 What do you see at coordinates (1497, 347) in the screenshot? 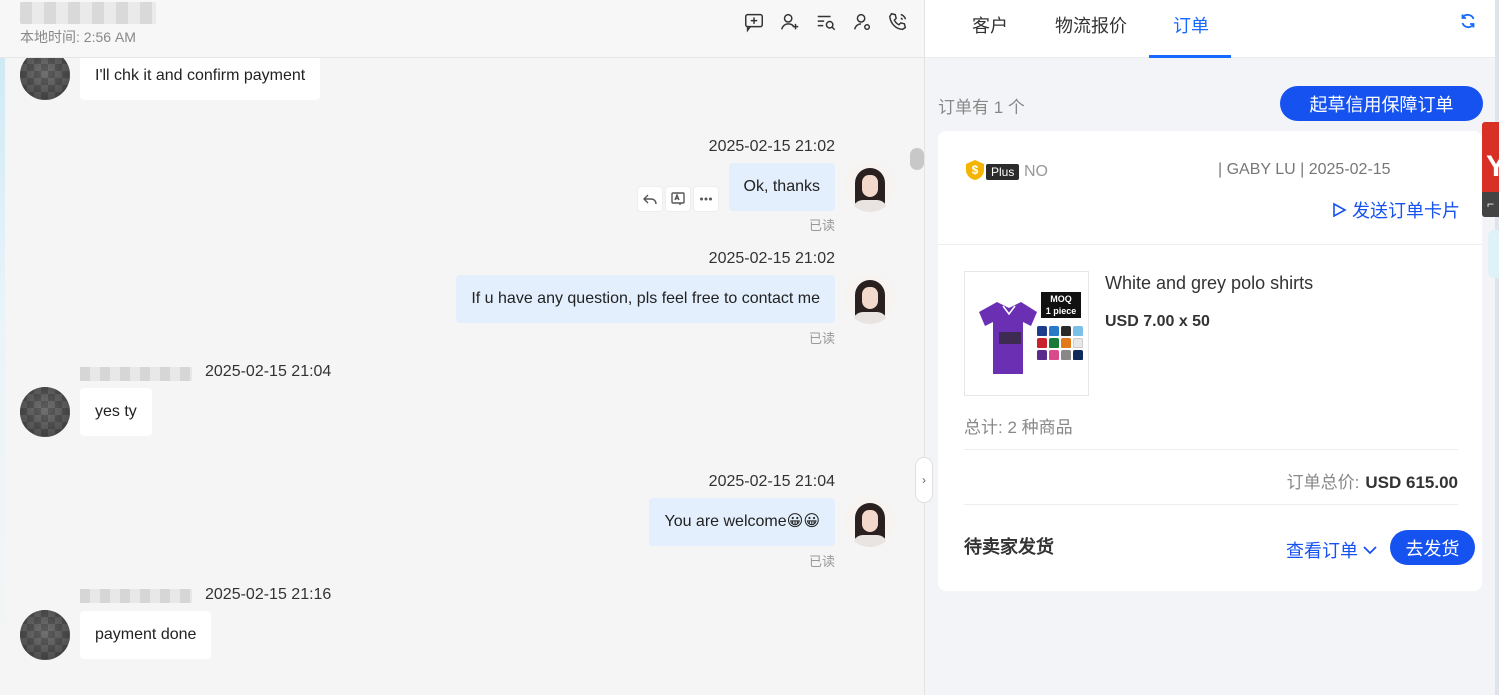
I see `window-edge` at bounding box center [1497, 347].